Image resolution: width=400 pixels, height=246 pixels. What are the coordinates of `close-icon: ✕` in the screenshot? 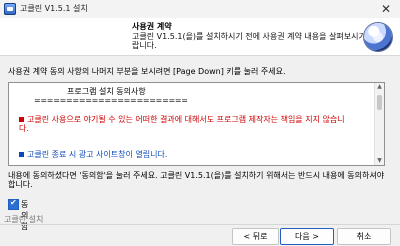 It's located at (386, 9).